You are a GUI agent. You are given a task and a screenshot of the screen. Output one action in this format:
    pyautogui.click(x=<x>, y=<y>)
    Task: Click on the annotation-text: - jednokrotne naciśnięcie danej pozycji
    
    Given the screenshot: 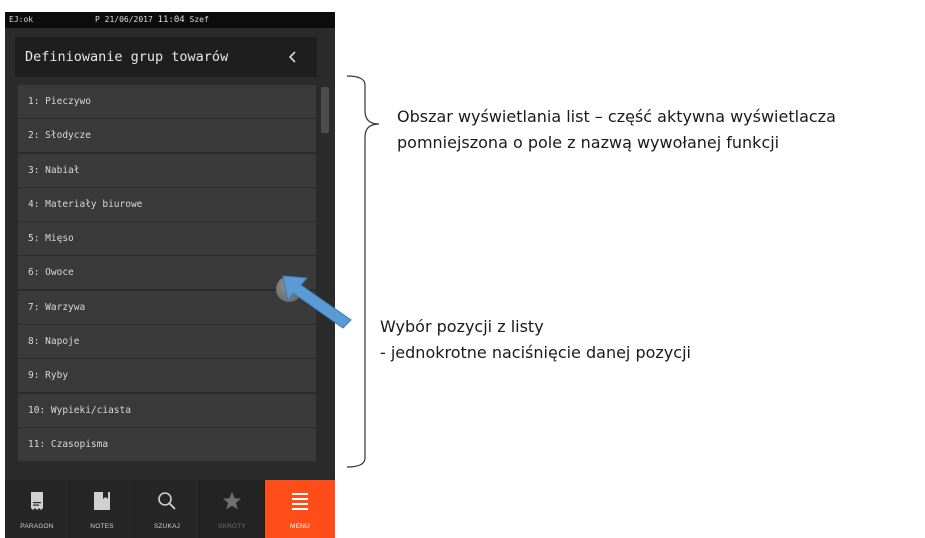 What is the action you would take?
    pyautogui.click(x=535, y=352)
    